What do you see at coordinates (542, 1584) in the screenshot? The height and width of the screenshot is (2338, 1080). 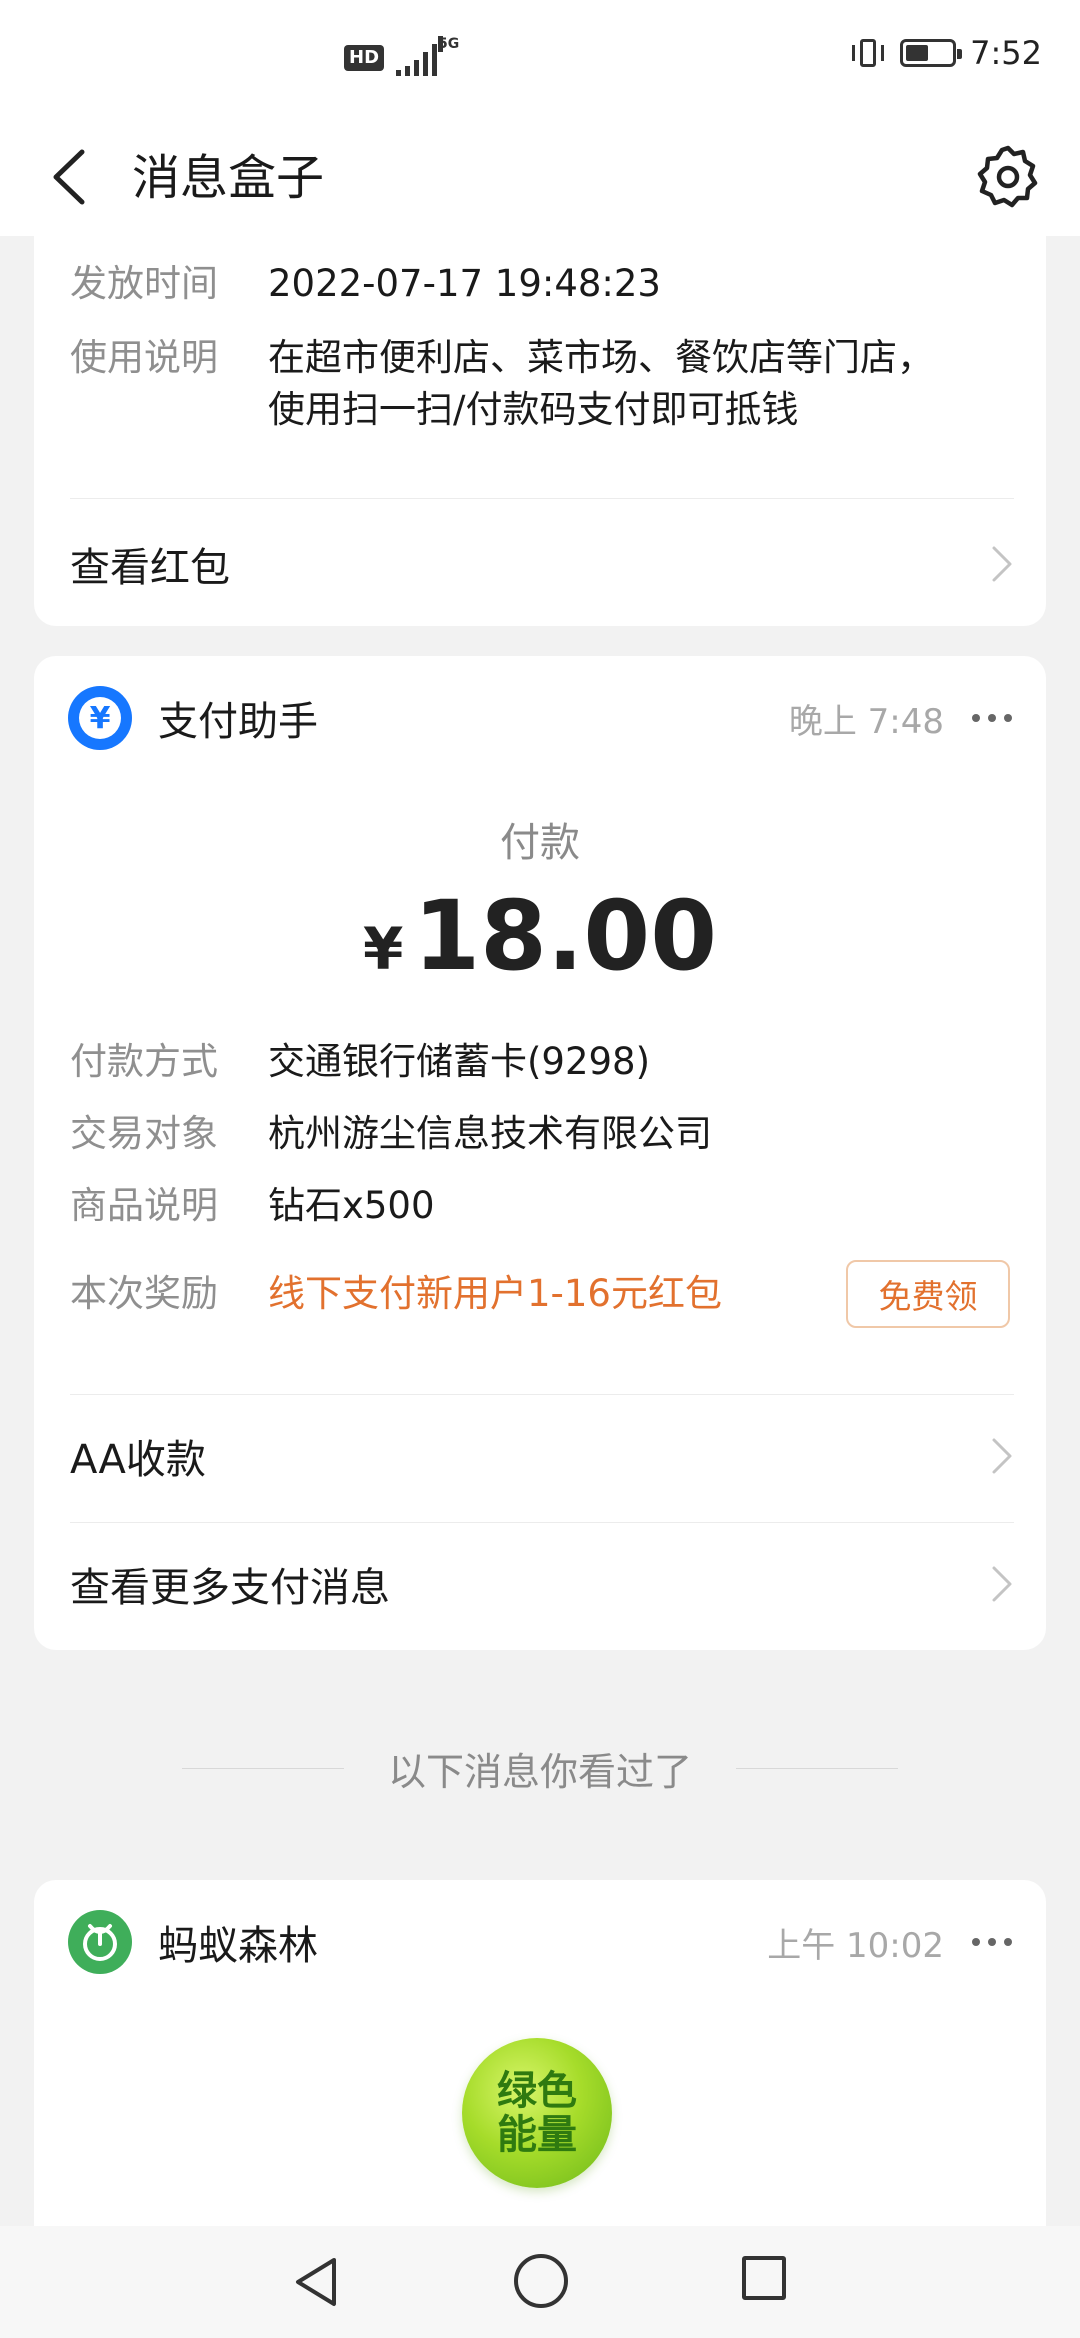 I see `more-payment-messages-link: 查看更多支付消息` at bounding box center [542, 1584].